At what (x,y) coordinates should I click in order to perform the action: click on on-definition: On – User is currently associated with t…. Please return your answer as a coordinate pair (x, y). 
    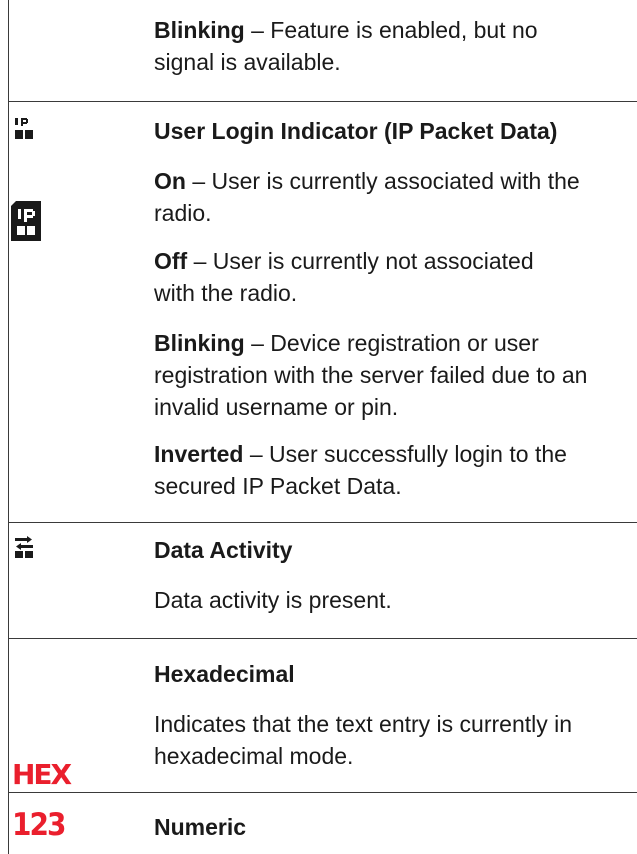
    Looking at the image, I should click on (379, 197).